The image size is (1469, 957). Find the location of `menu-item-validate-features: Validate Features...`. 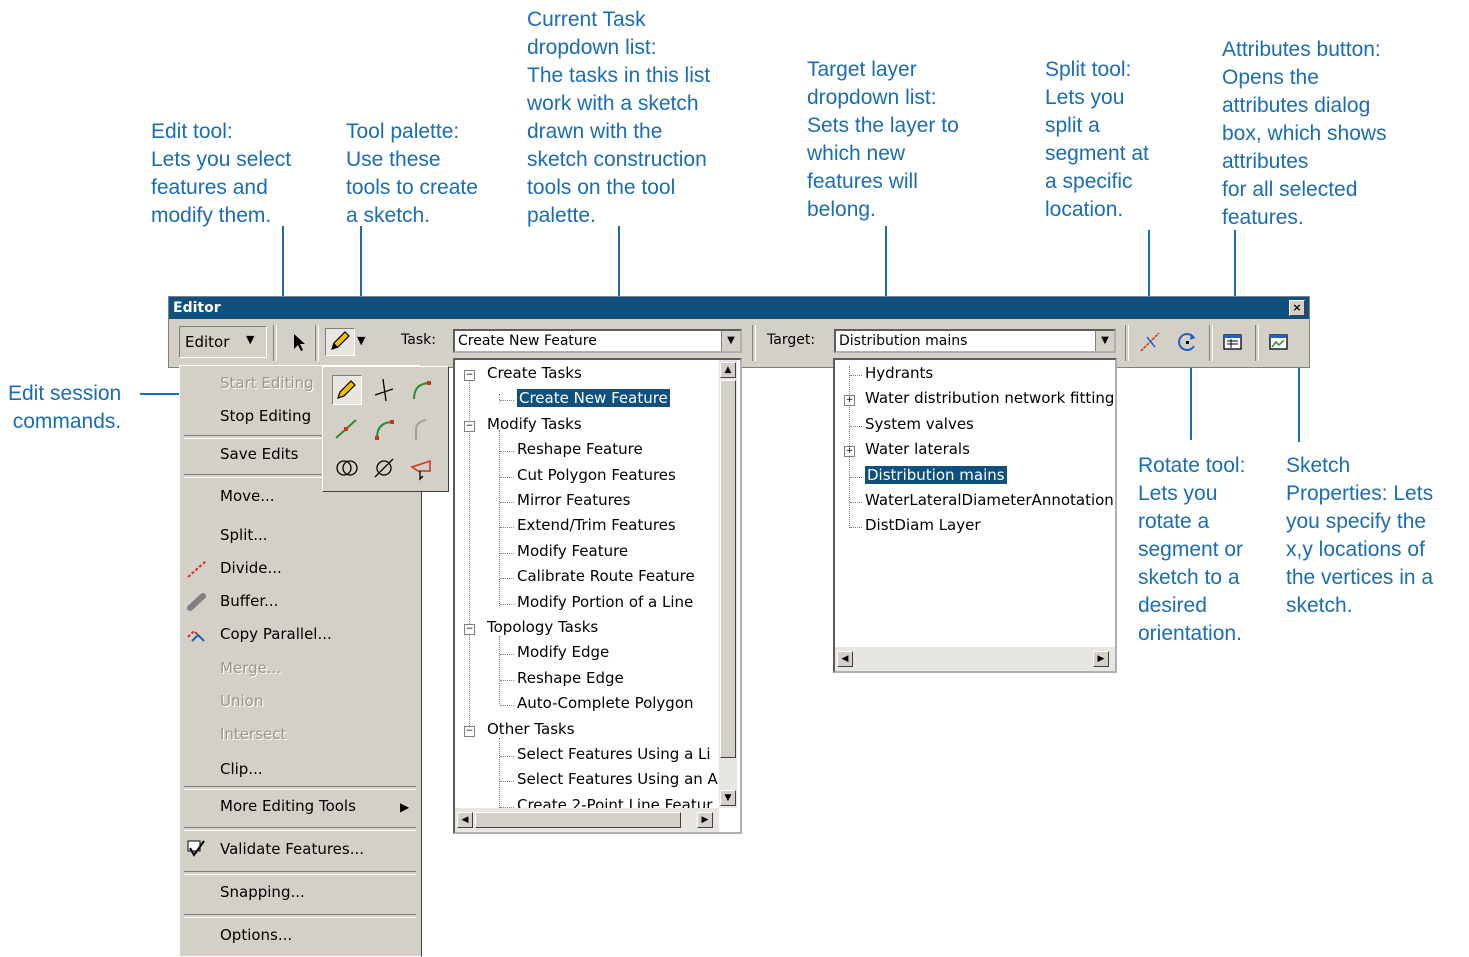

menu-item-validate-features: Validate Features... is located at coordinates (292, 849).